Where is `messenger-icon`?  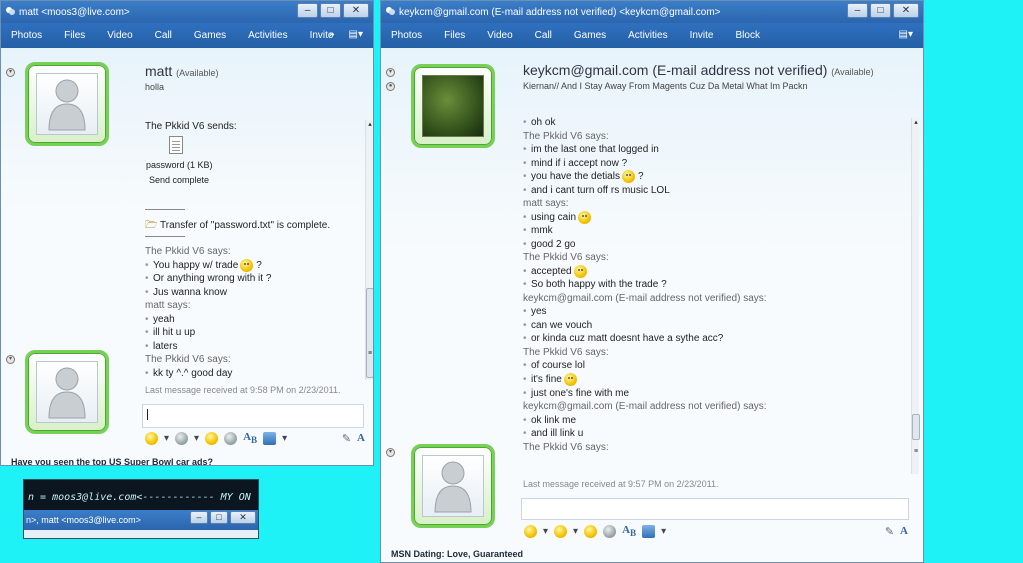
messenger-icon is located at coordinates (10, 11).